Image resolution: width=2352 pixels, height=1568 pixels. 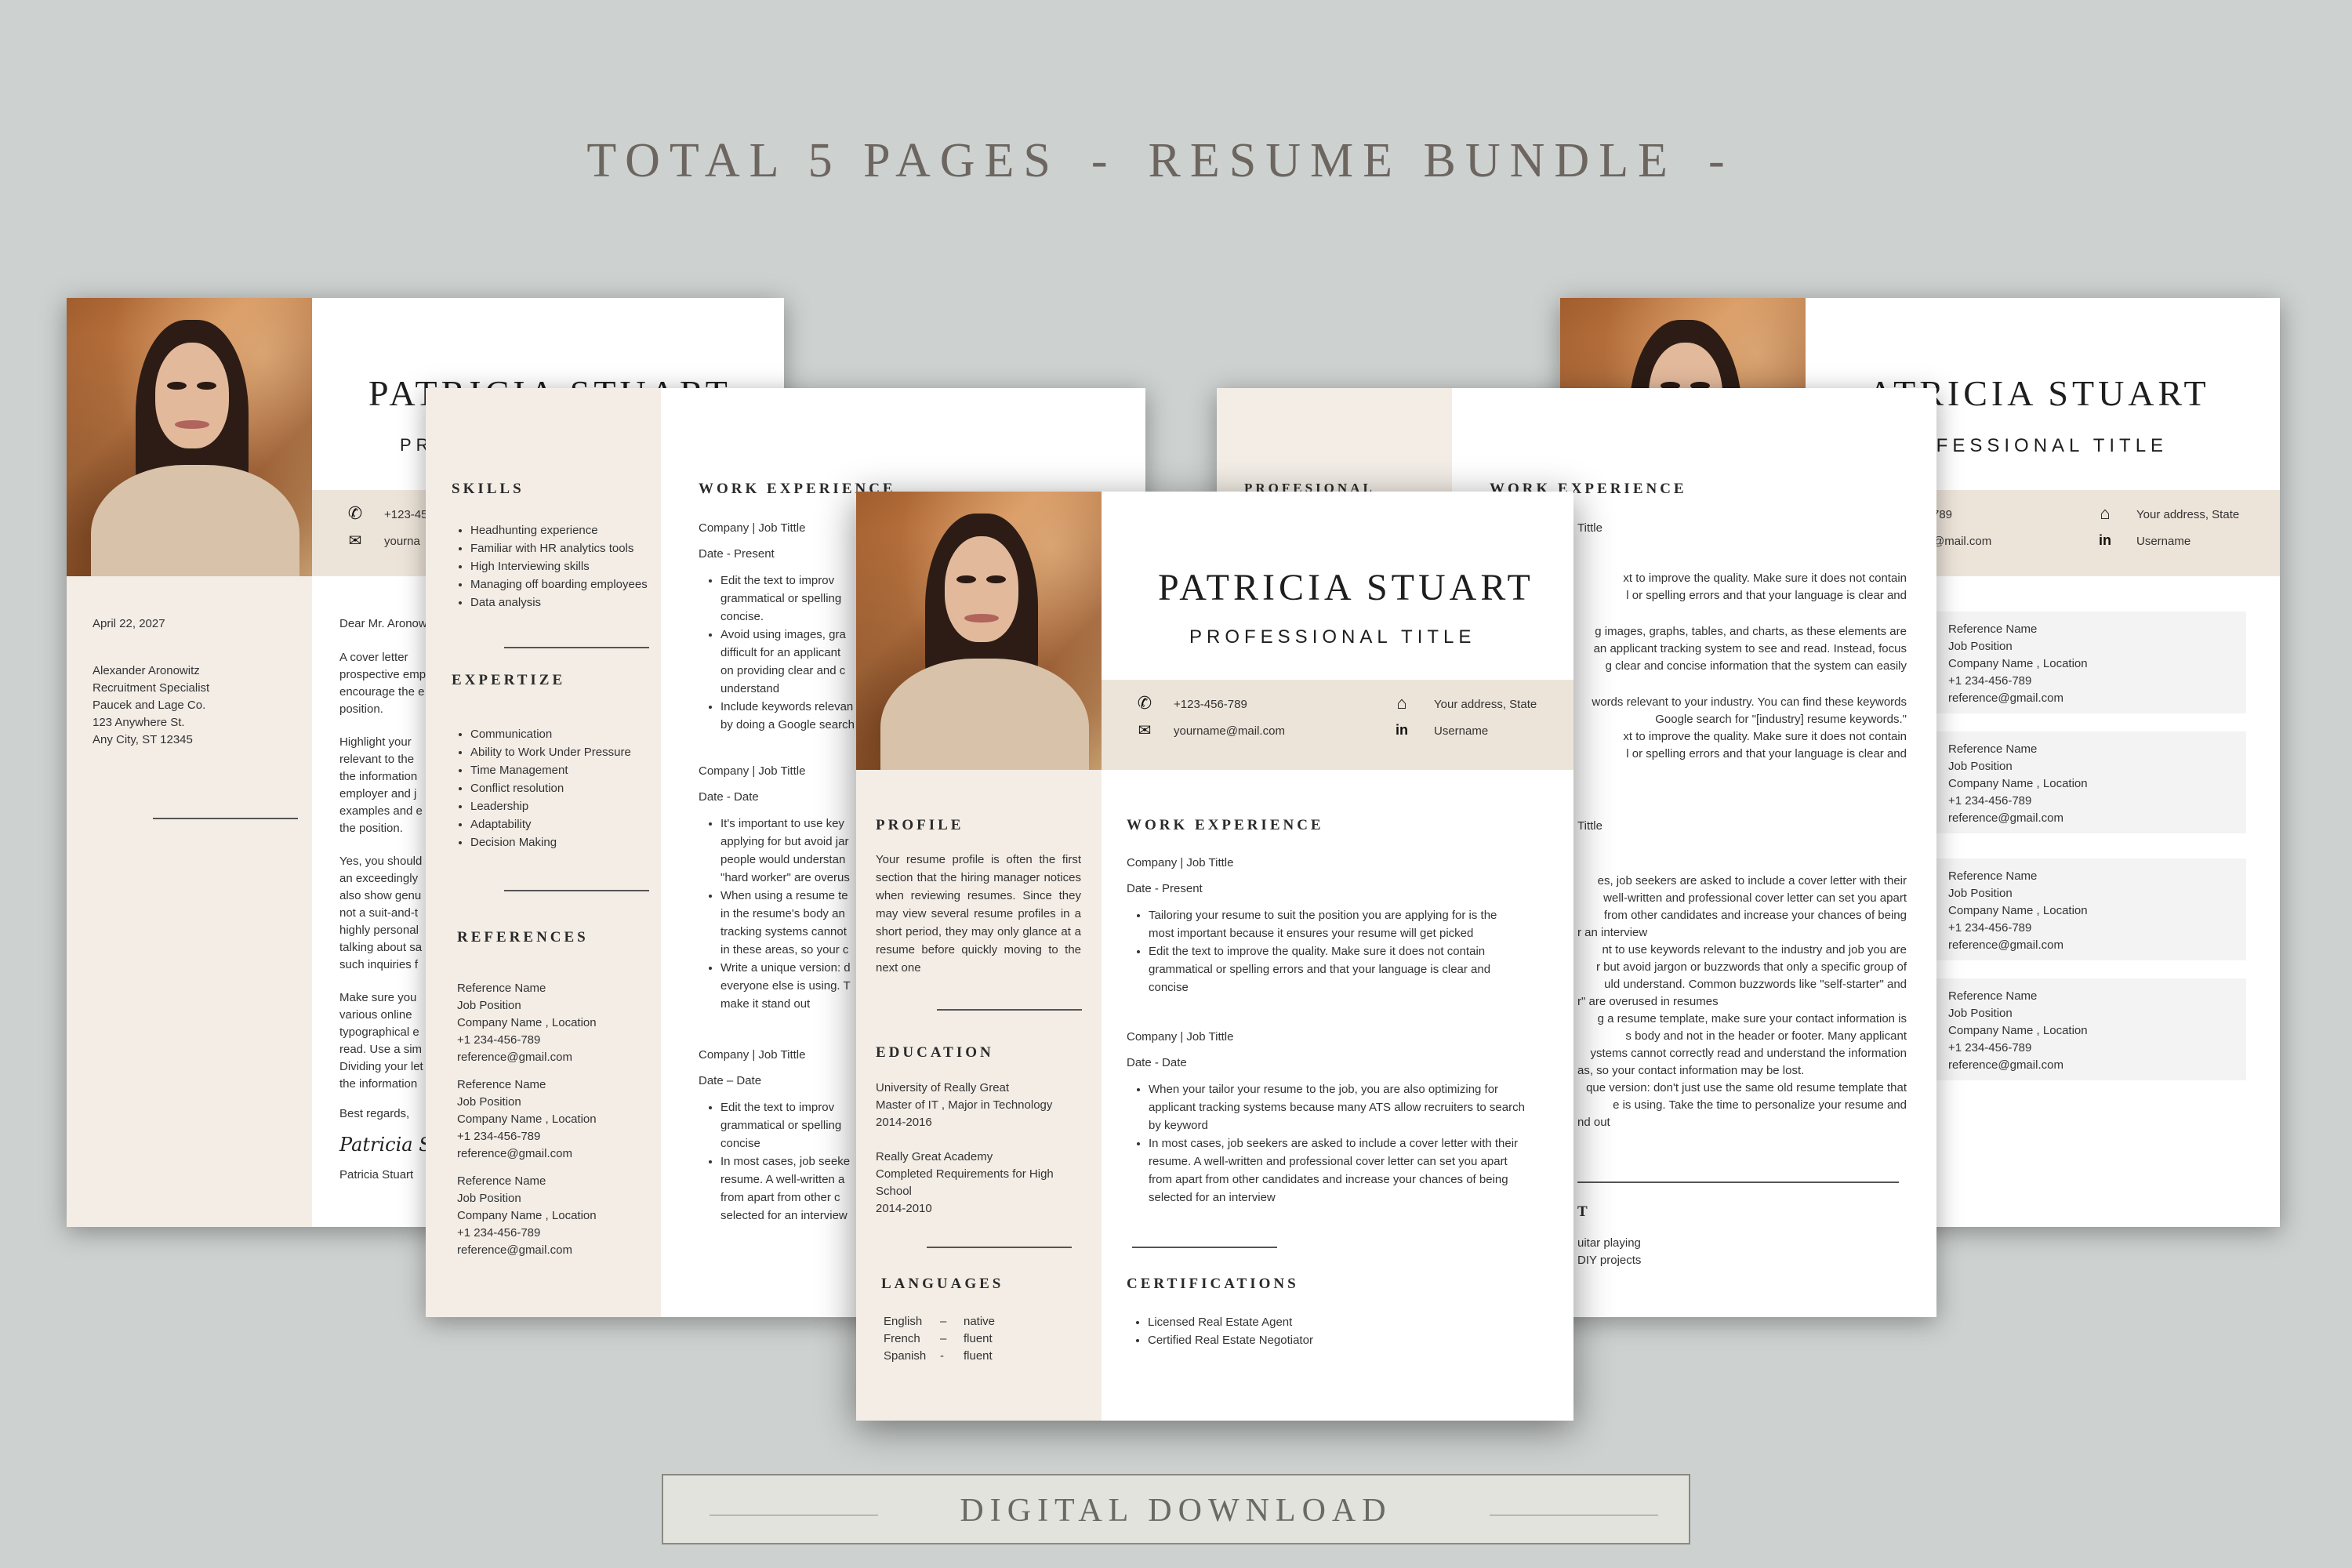 I want to click on certifications-heading: CERTIFICATIONS, so click(x=1213, y=1284).